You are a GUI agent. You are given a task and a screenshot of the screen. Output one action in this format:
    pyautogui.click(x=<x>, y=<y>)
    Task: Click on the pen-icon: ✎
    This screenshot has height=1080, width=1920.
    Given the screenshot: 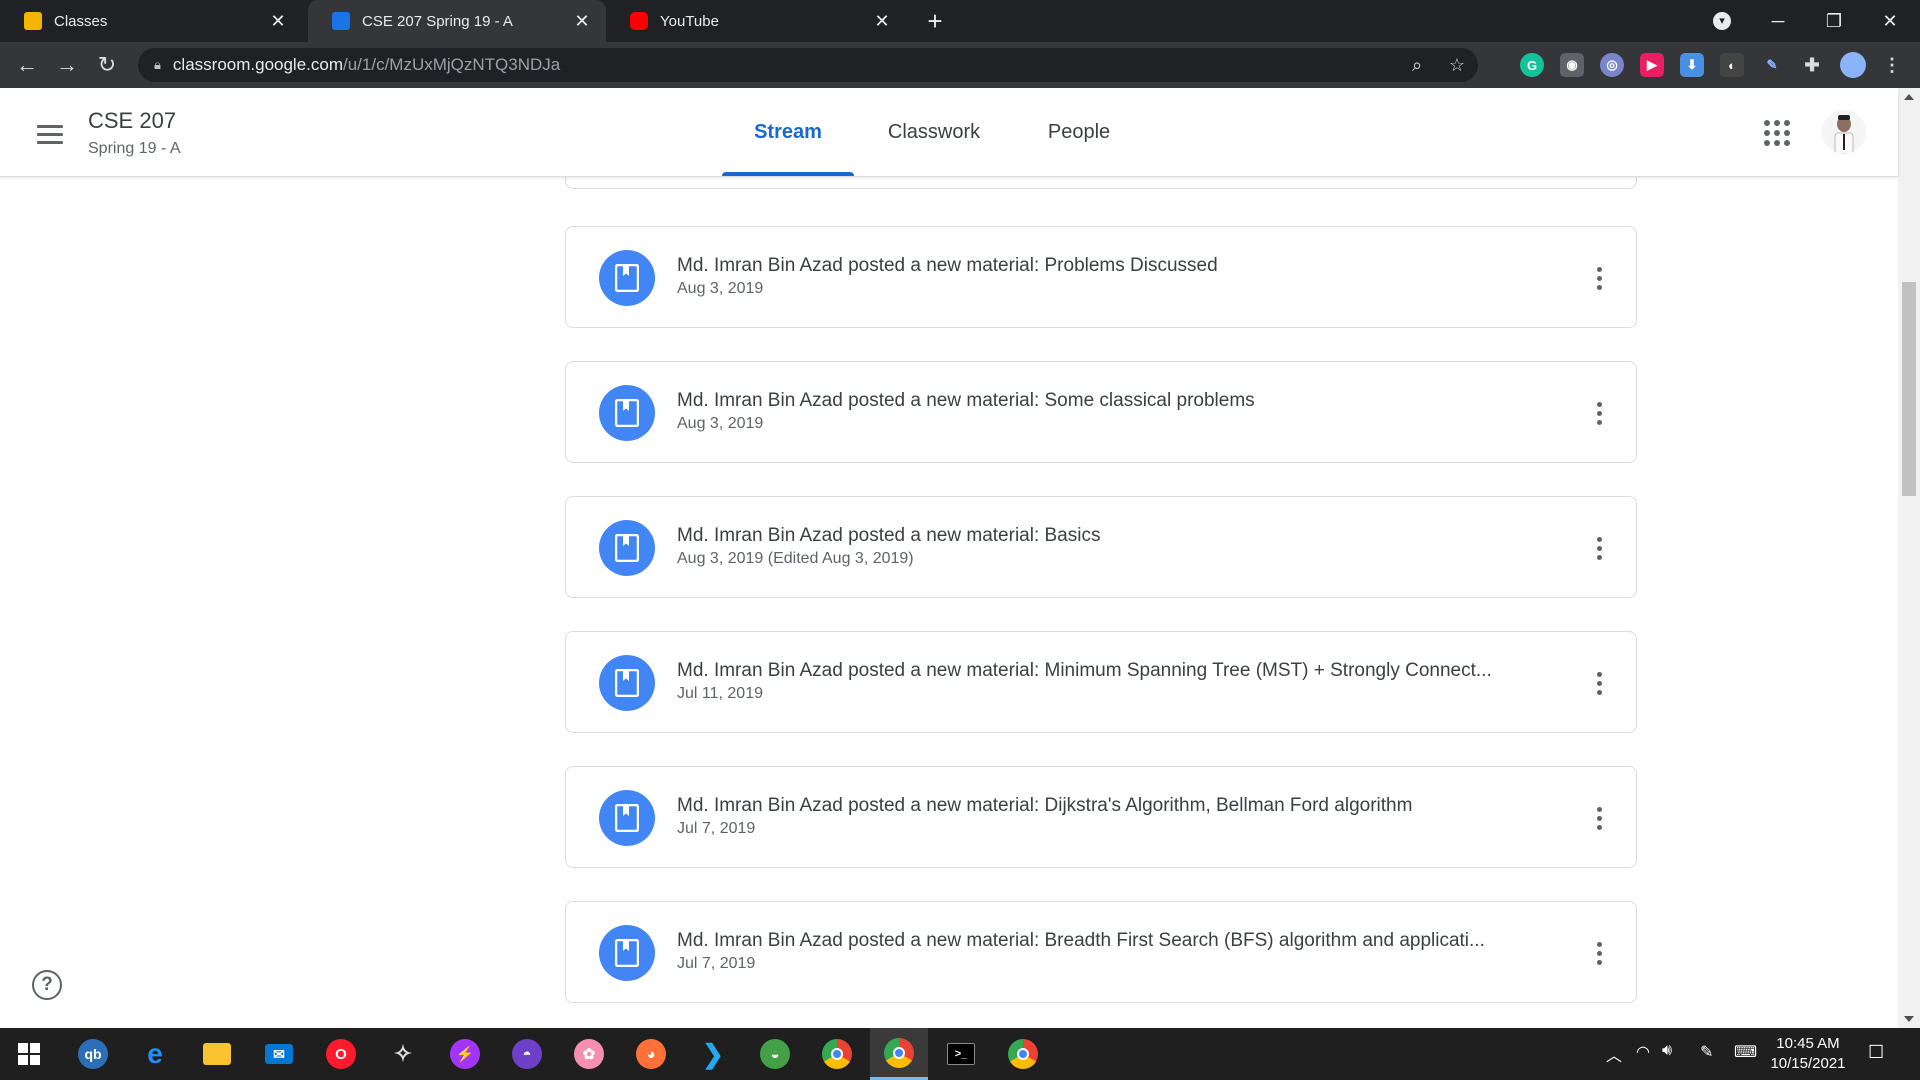 What is the action you would take?
    pyautogui.click(x=1706, y=1052)
    